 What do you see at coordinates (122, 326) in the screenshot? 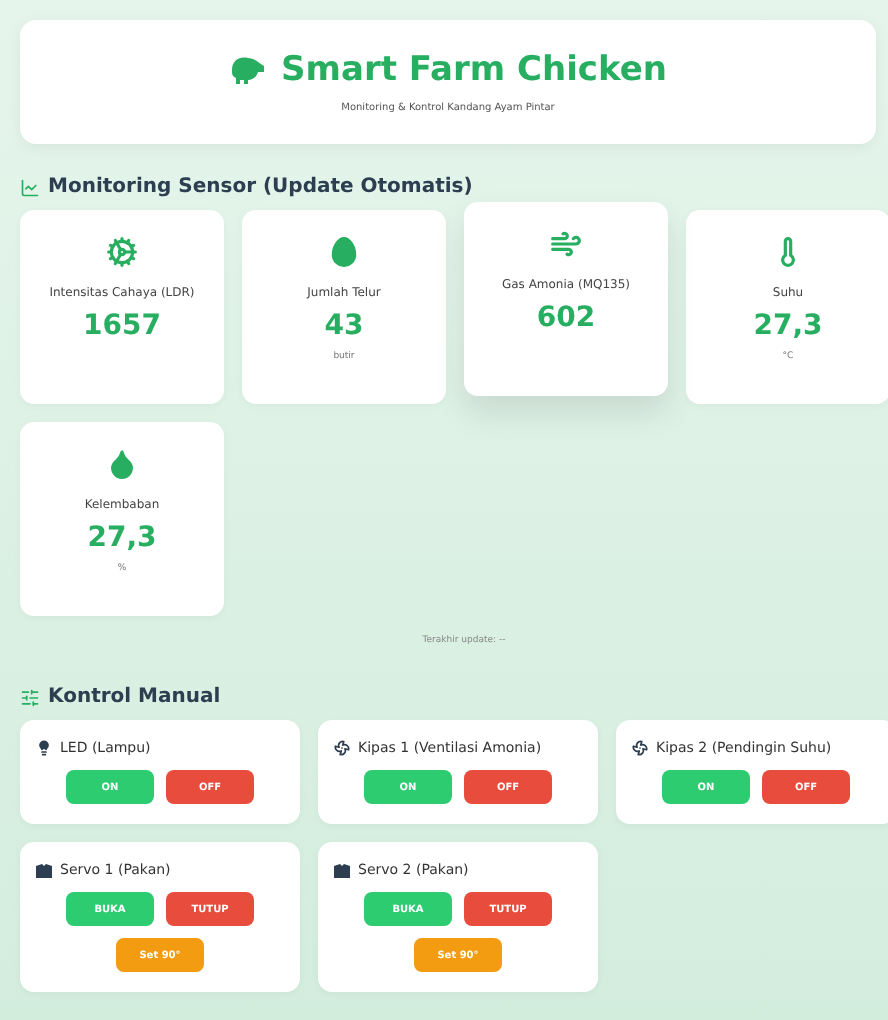
I see `sensor-value: 1657` at bounding box center [122, 326].